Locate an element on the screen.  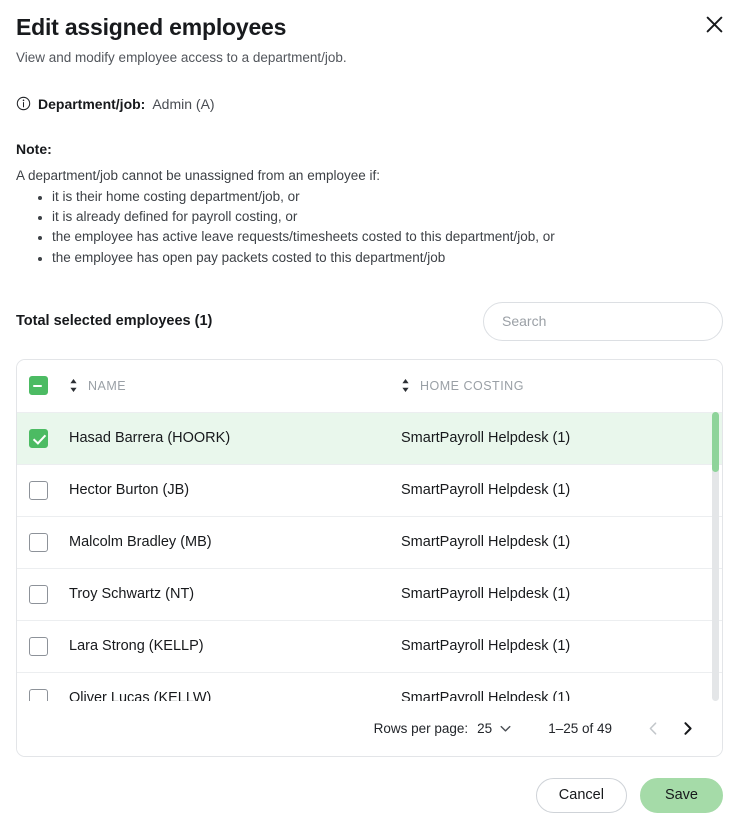
table-scrollbar-track is located at coordinates (715, 556).